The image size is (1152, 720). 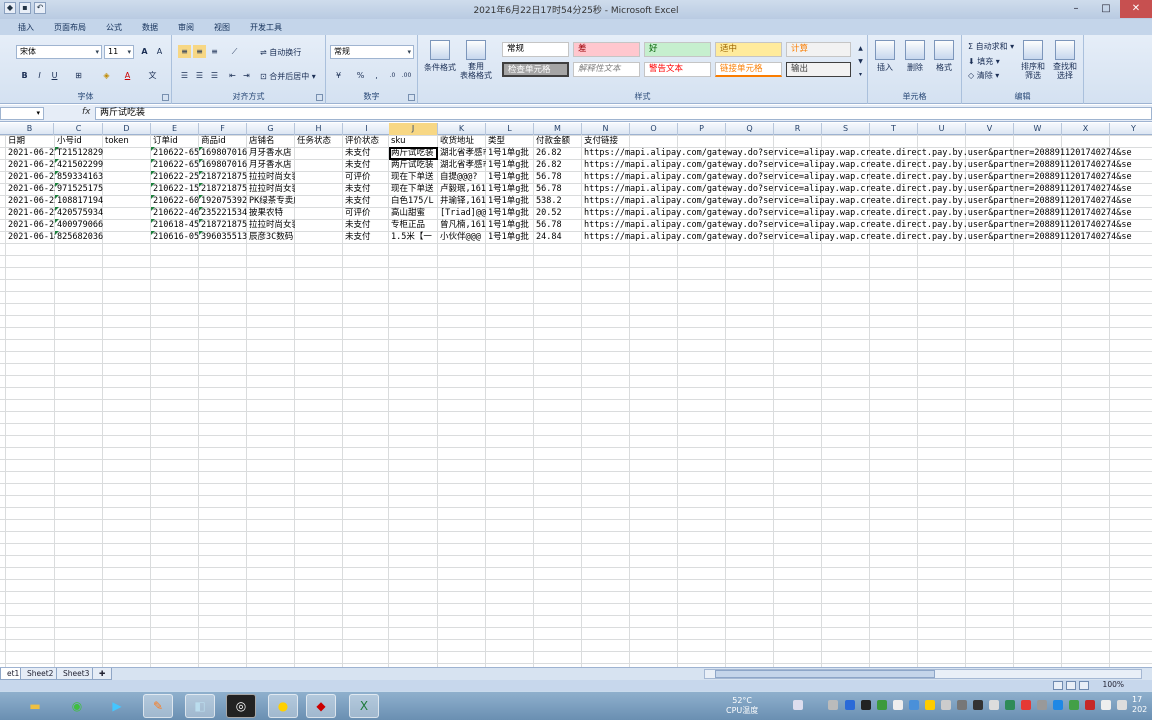 What do you see at coordinates (79, 177) in the screenshot?
I see `table-cell: 859334163` at bounding box center [79, 177].